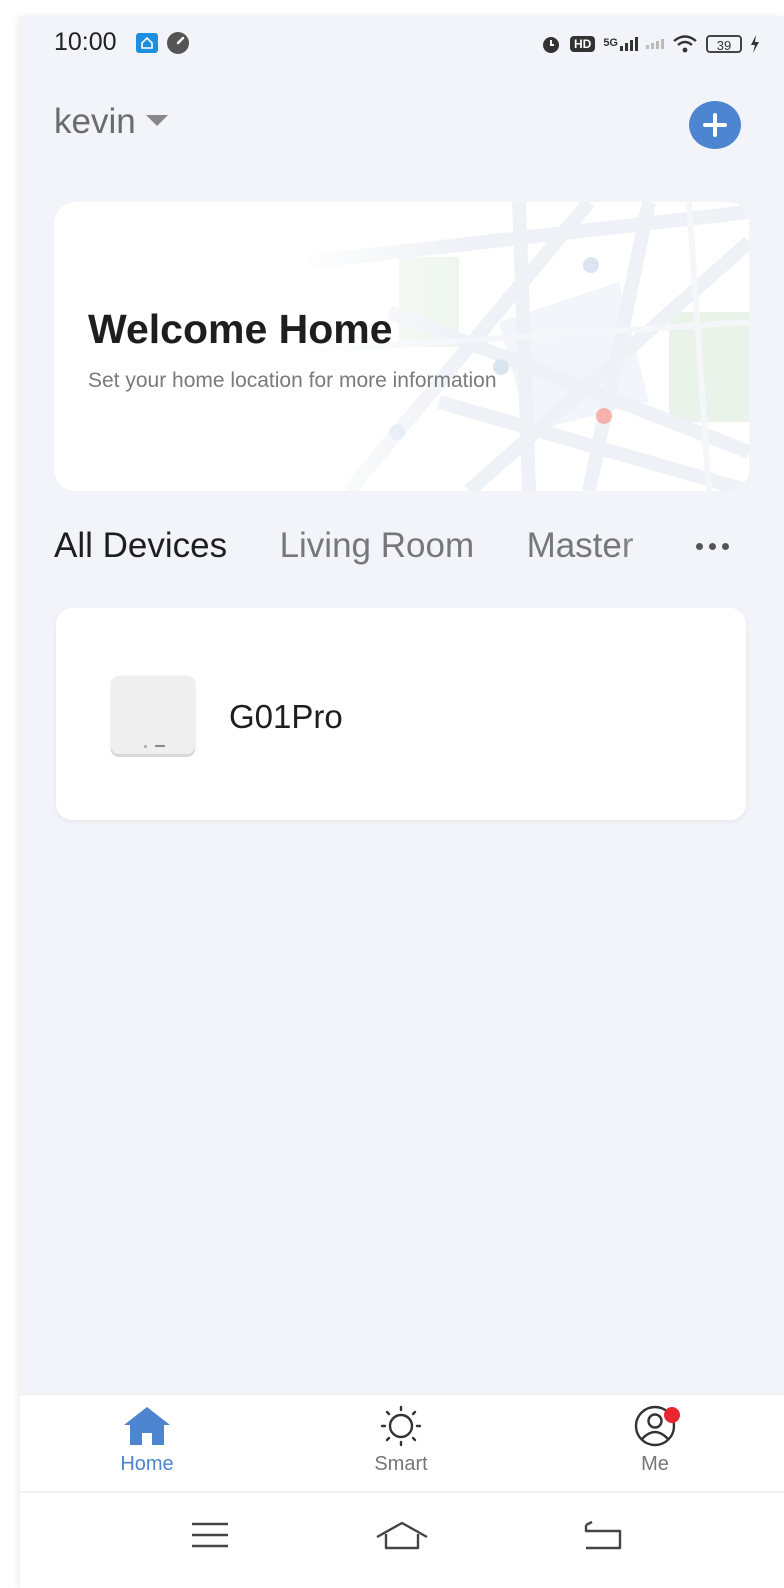 The image size is (784, 1588). Describe the element at coordinates (145, 746) in the screenshot. I see `device-led` at that location.